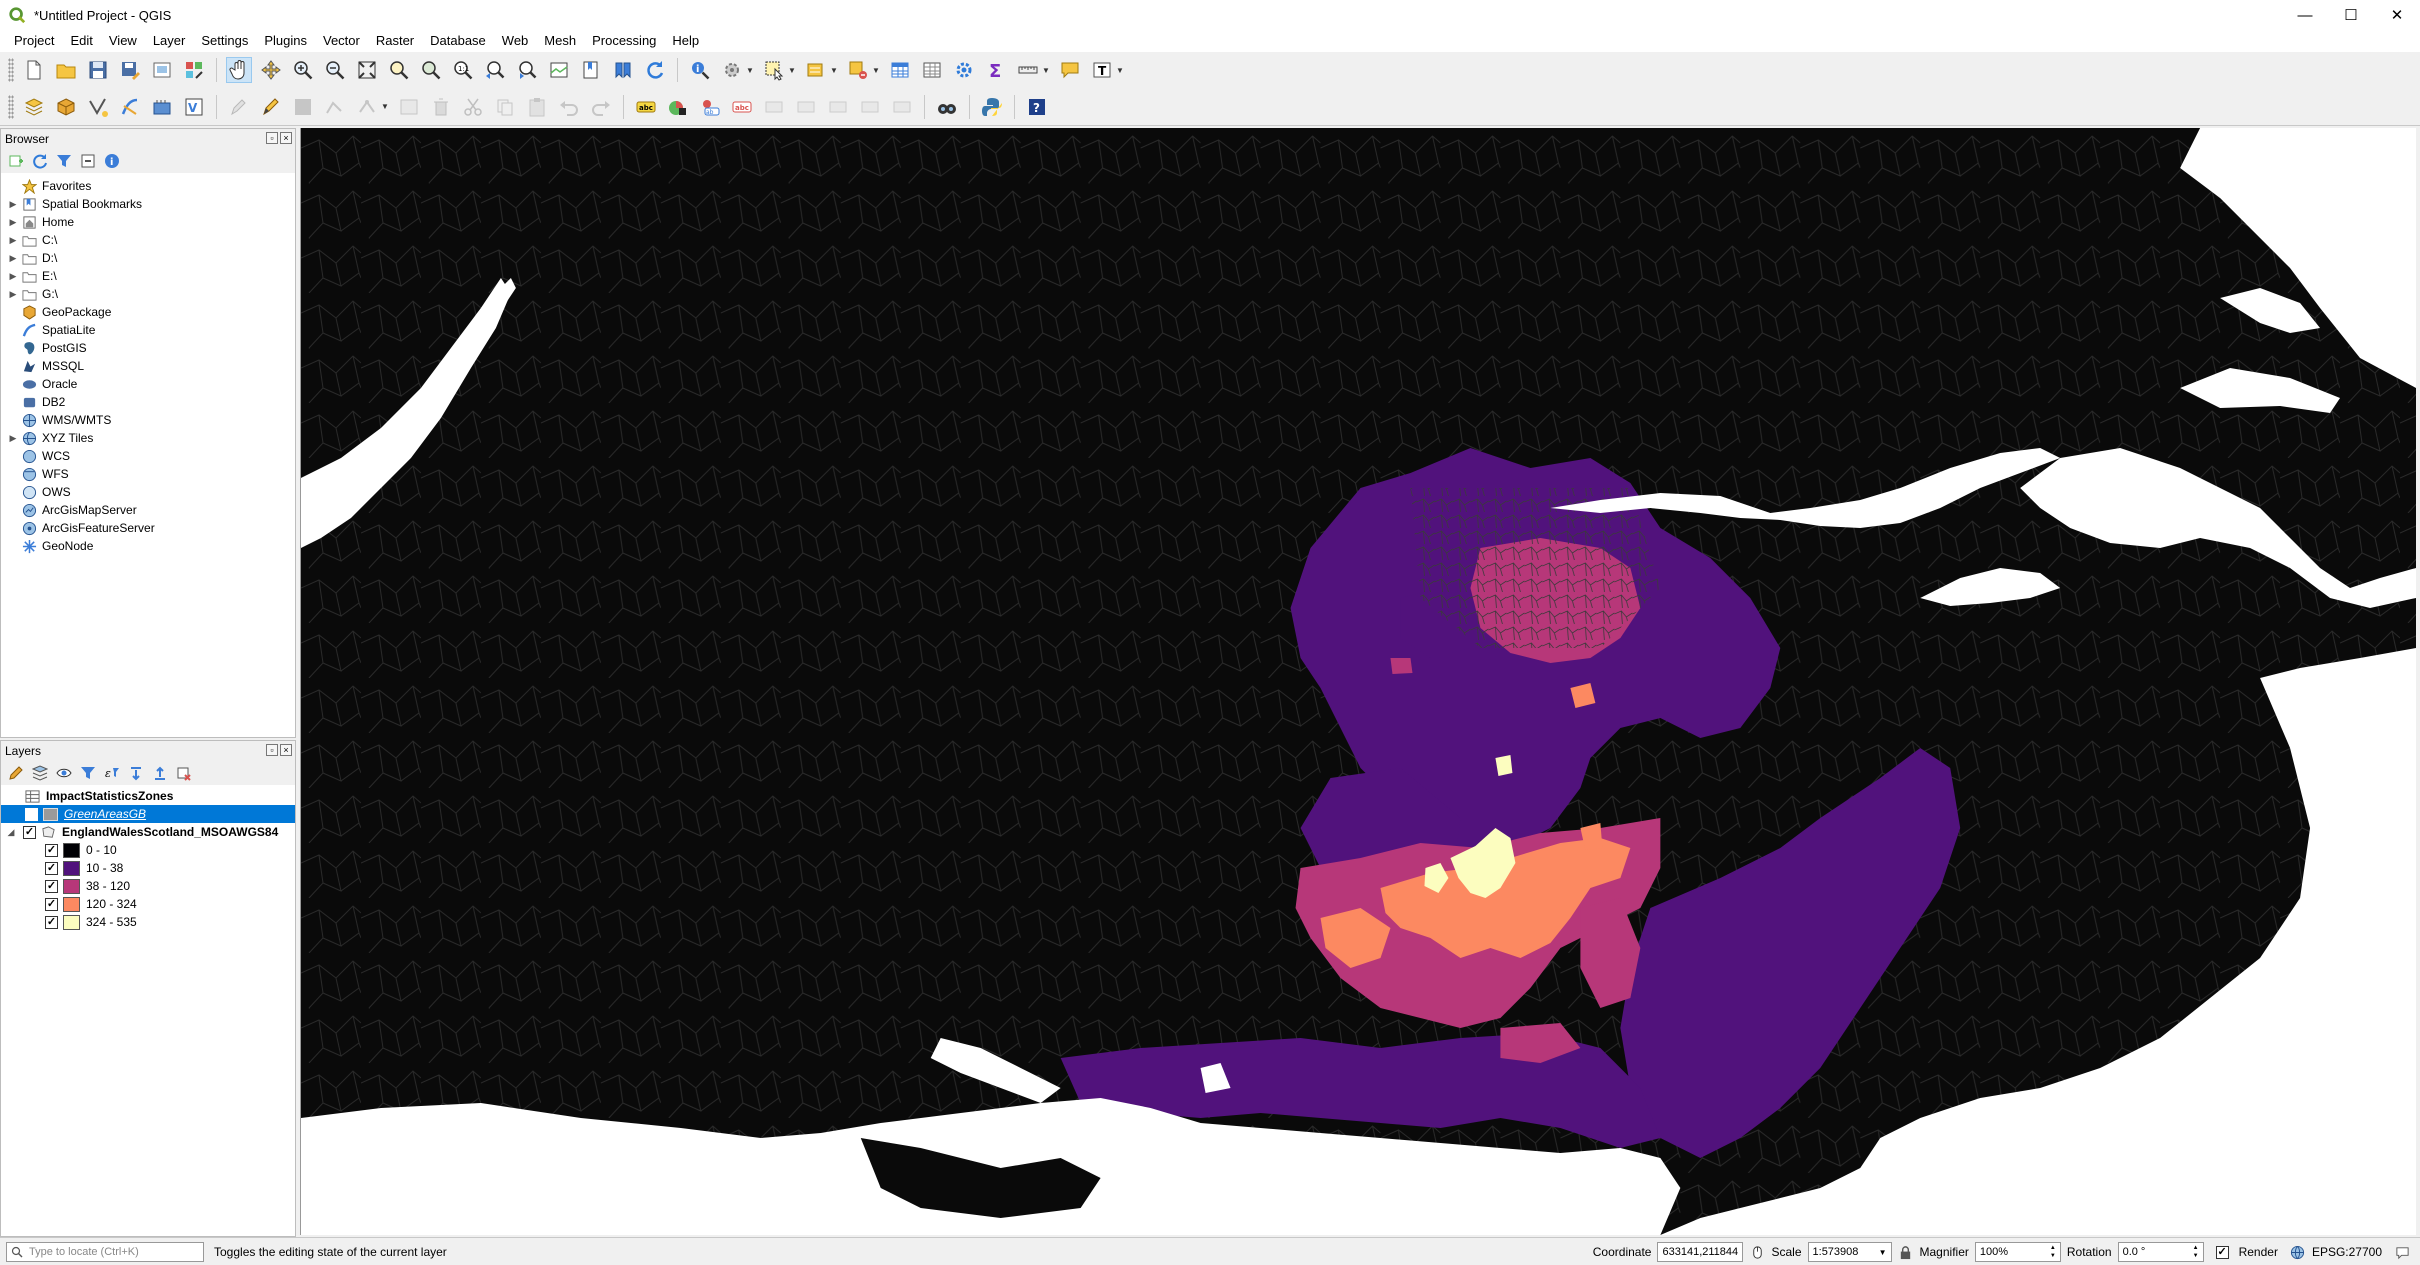  What do you see at coordinates (367, 70) in the screenshot?
I see `zoom-full-button` at bounding box center [367, 70].